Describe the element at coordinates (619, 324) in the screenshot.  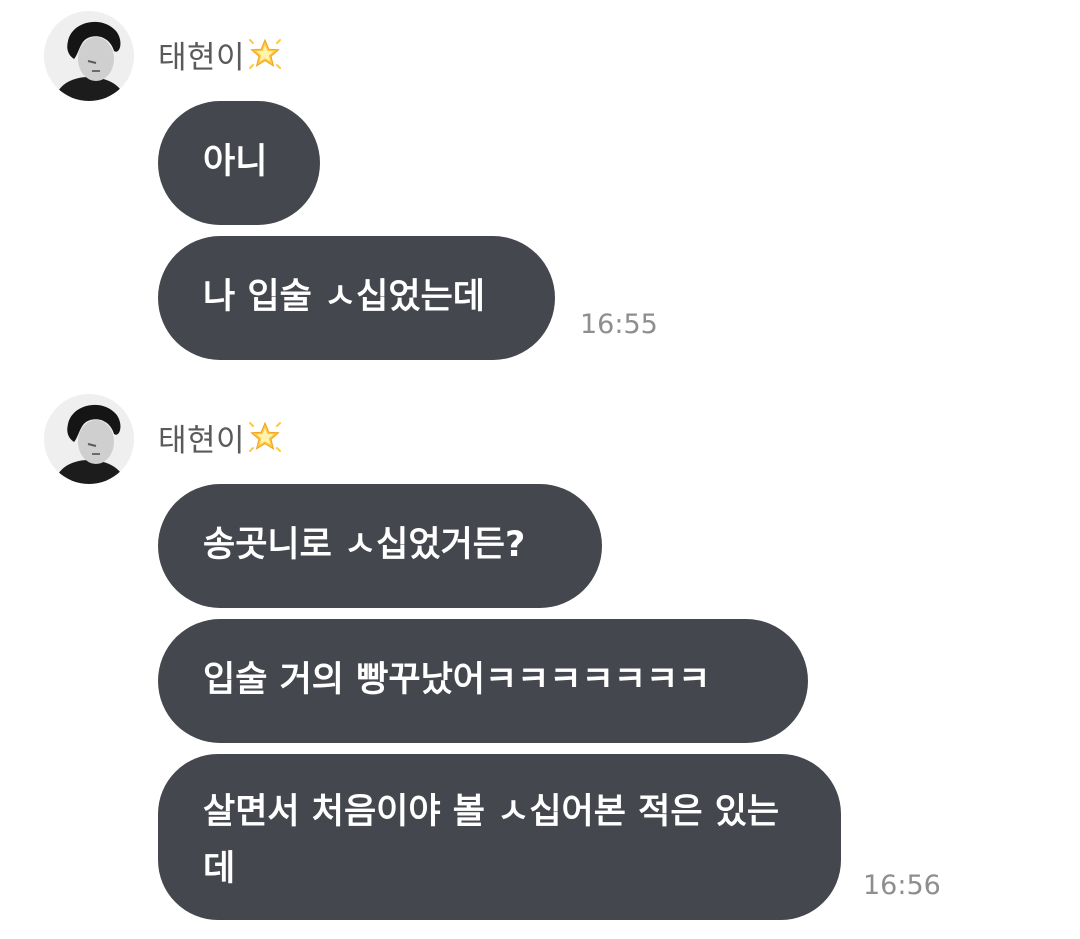
I see `message-timestamp: 16:55` at that location.